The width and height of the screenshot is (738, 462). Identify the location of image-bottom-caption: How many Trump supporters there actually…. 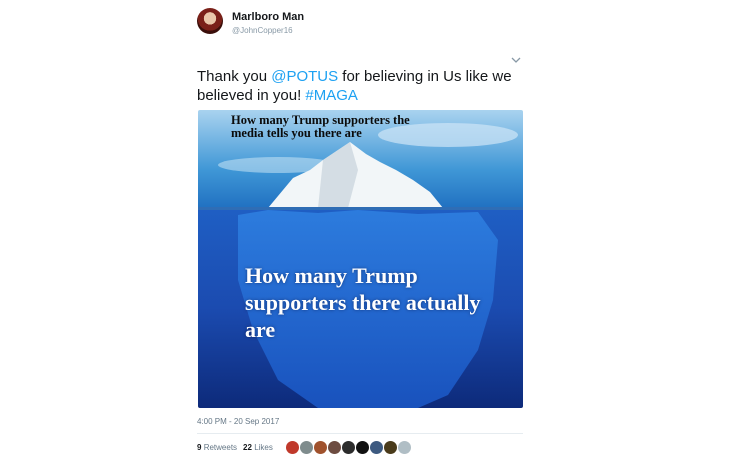
(363, 302).